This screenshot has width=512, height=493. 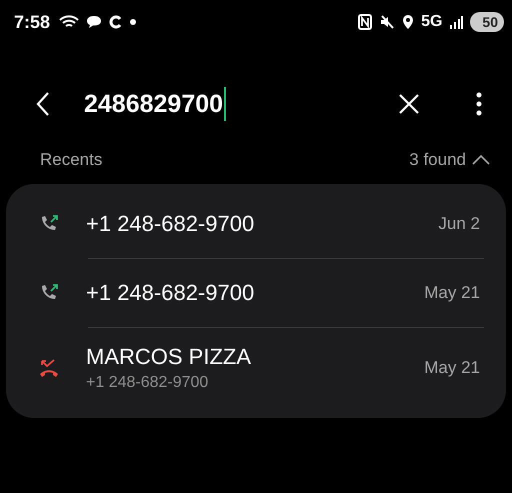 What do you see at coordinates (94, 22) in the screenshot?
I see `chat-bubble-icon` at bounding box center [94, 22].